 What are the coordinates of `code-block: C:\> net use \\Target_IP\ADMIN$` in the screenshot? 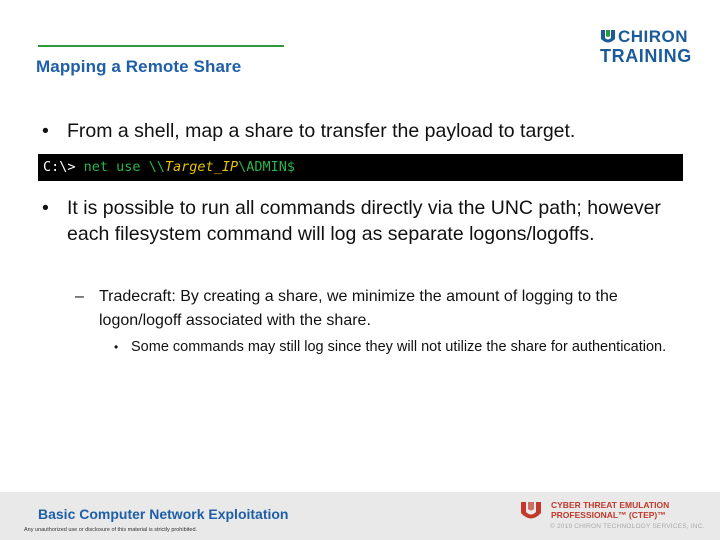 It's located at (360, 167).